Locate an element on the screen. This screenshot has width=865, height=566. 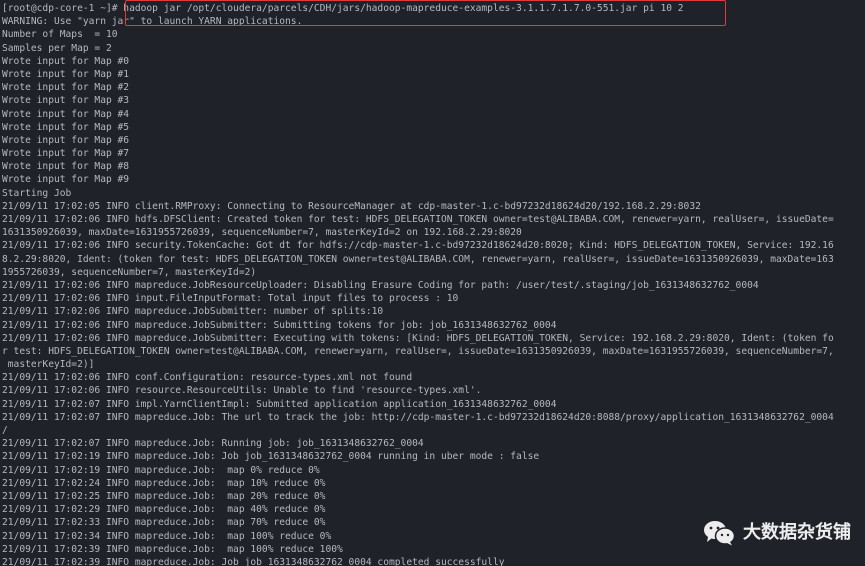
output-line: Wrote input for Map #1 is located at coordinates (66, 74).